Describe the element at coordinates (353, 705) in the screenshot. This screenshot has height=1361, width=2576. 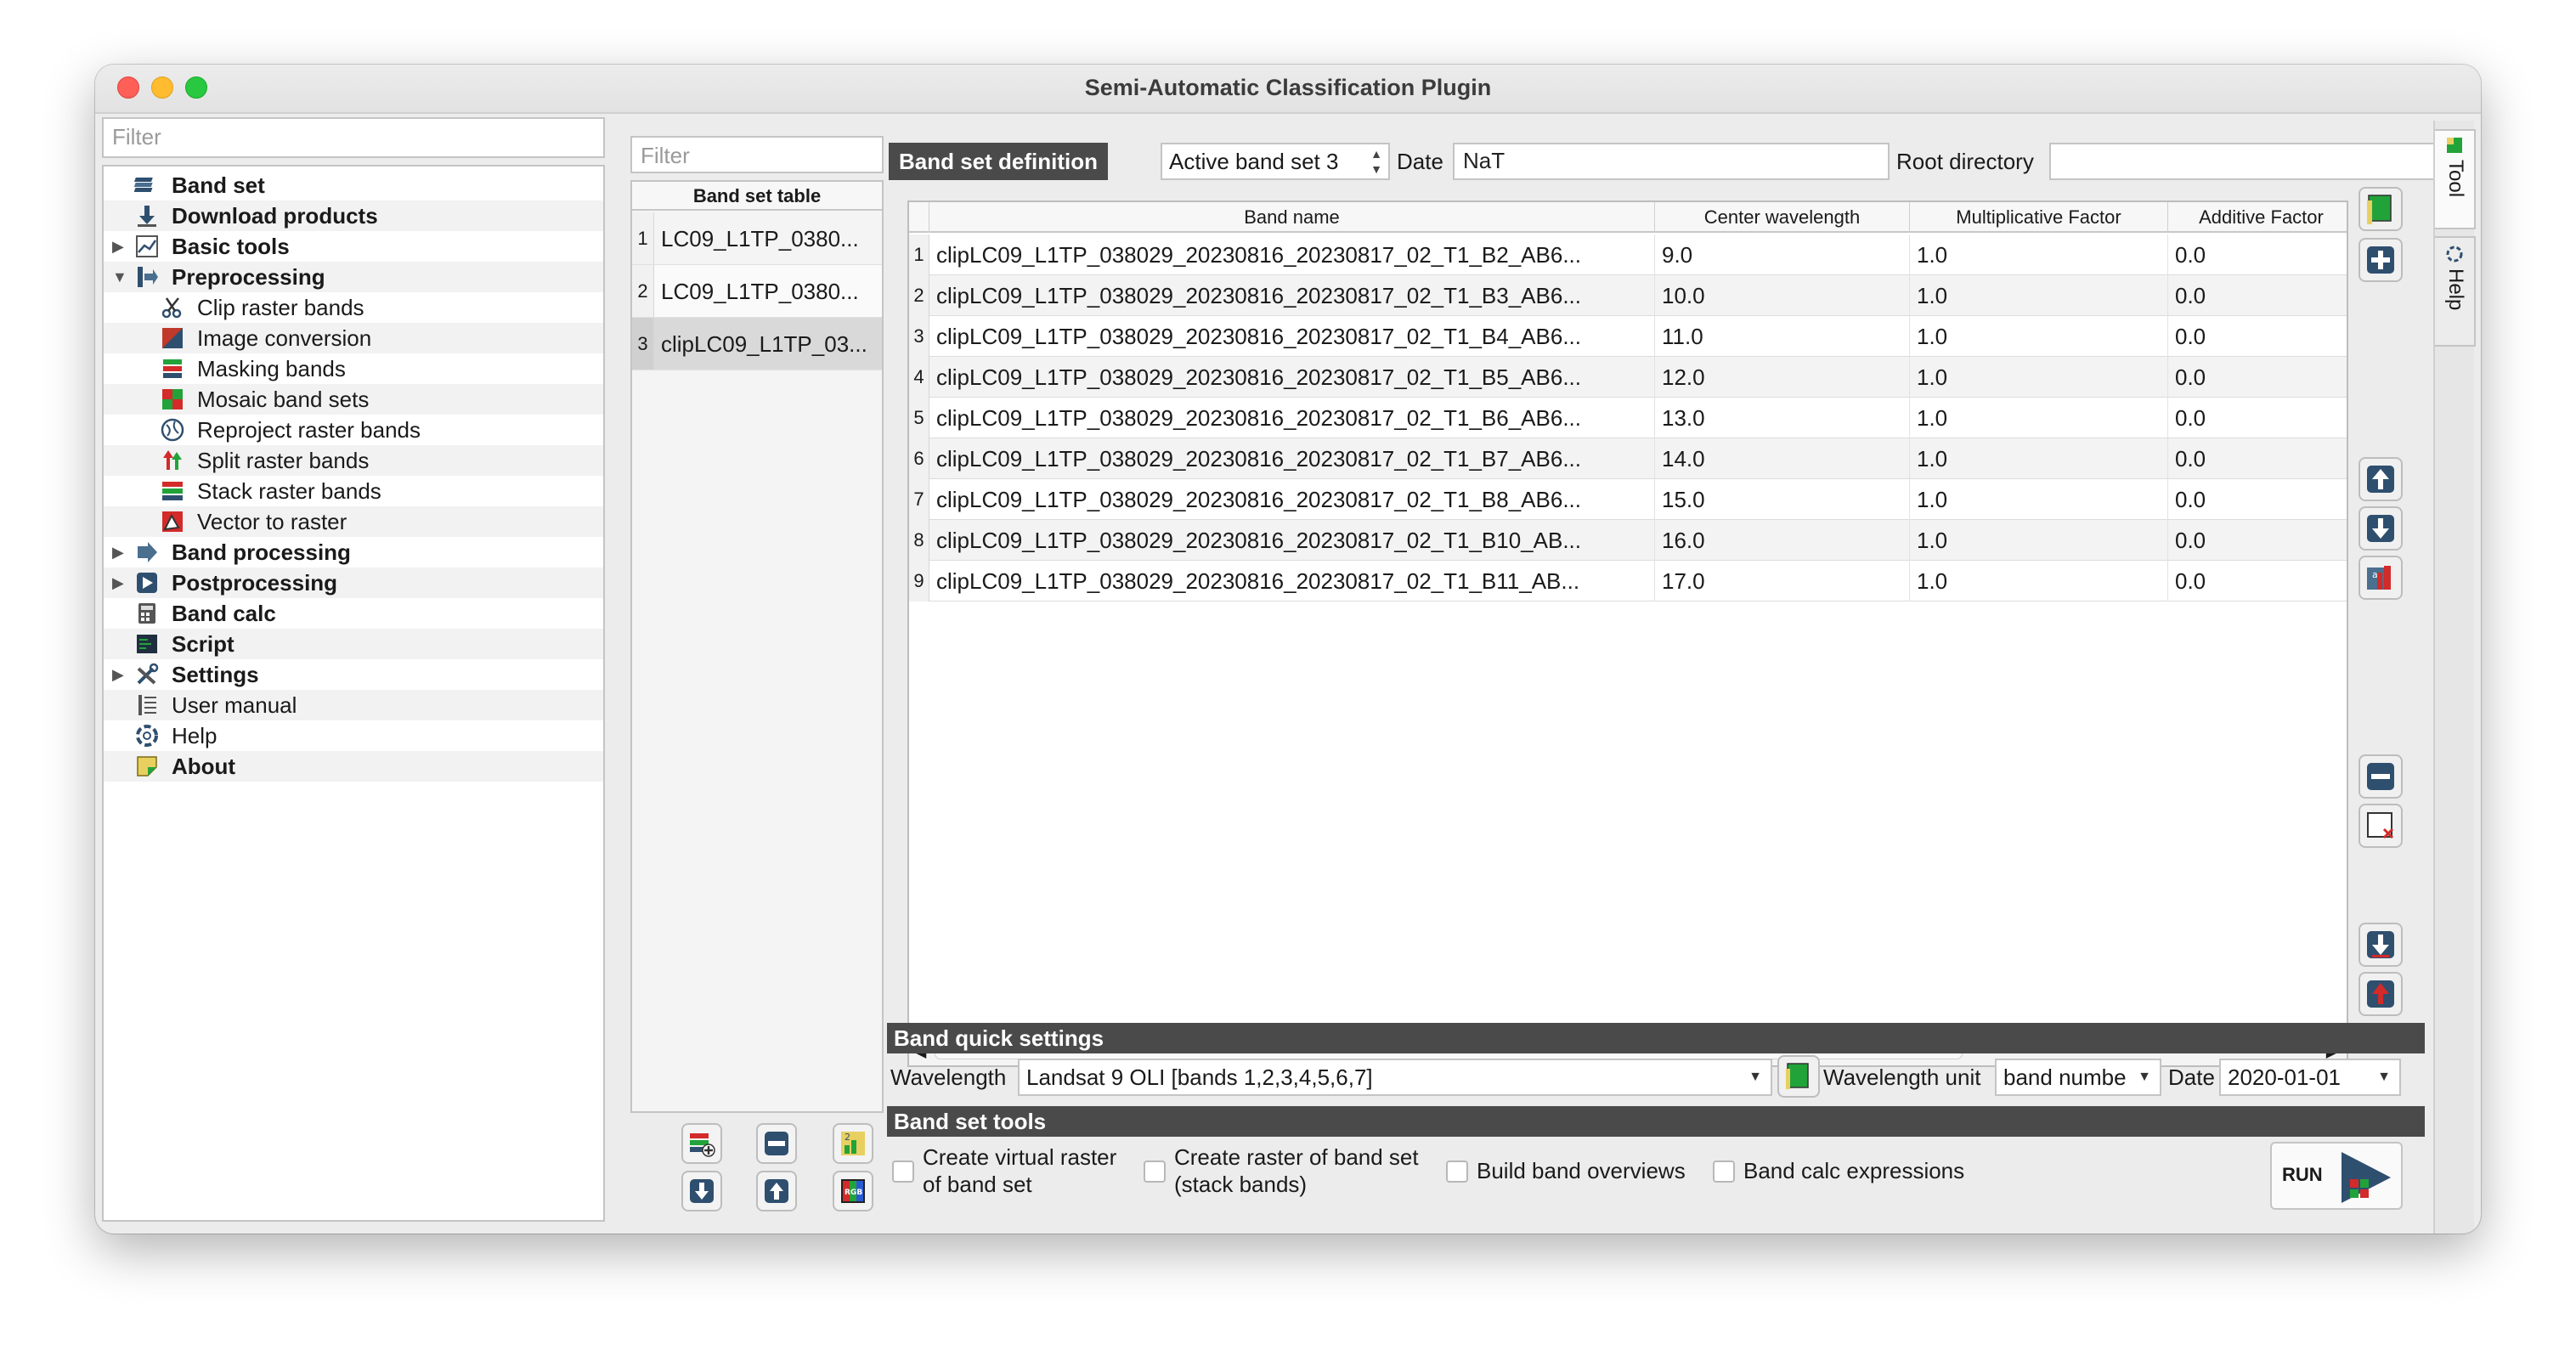
I see `menu-item-user-manual: User manual` at that location.